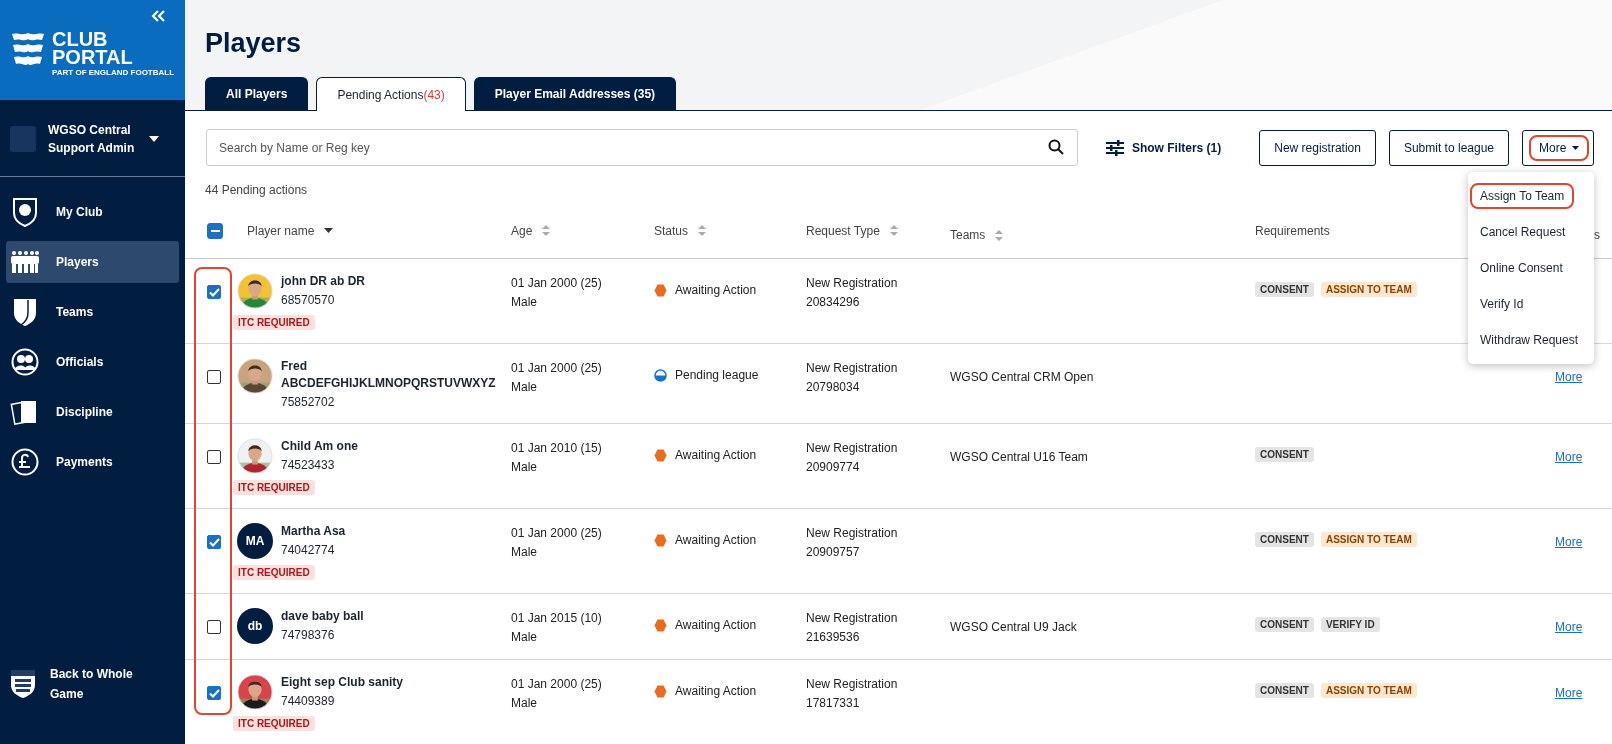 The height and width of the screenshot is (744, 1612). Describe the element at coordinates (642, 147) in the screenshot. I see `search-field: Search by Name or Reg key` at that location.